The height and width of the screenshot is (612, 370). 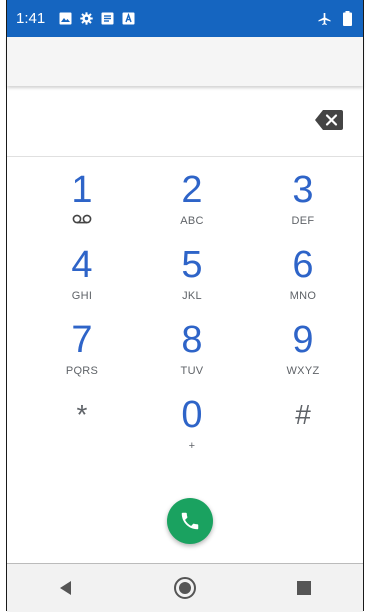 I want to click on key-digit: 7, so click(x=82, y=340).